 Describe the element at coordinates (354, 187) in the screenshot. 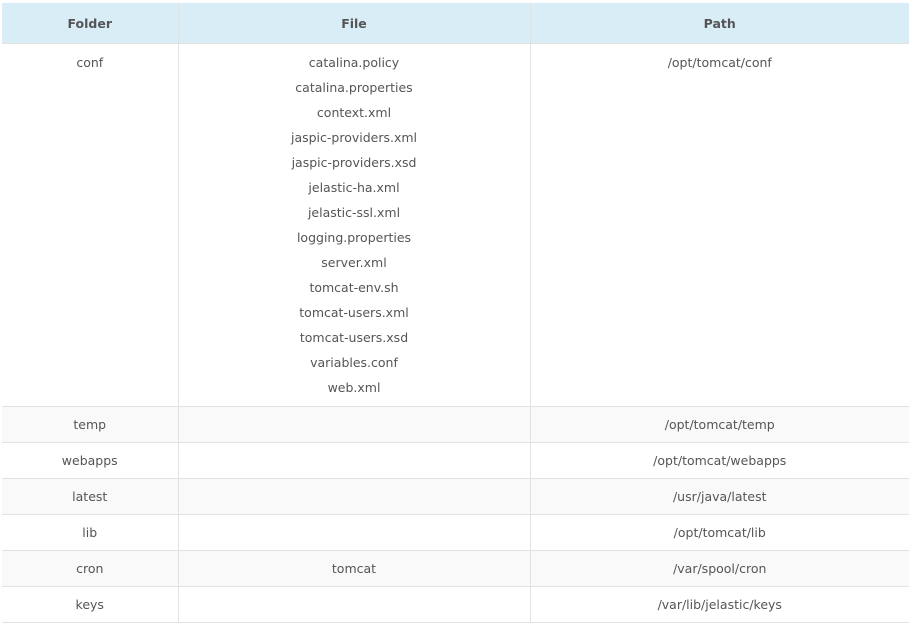

I see `file-name: jelastic-ha.xml` at that location.